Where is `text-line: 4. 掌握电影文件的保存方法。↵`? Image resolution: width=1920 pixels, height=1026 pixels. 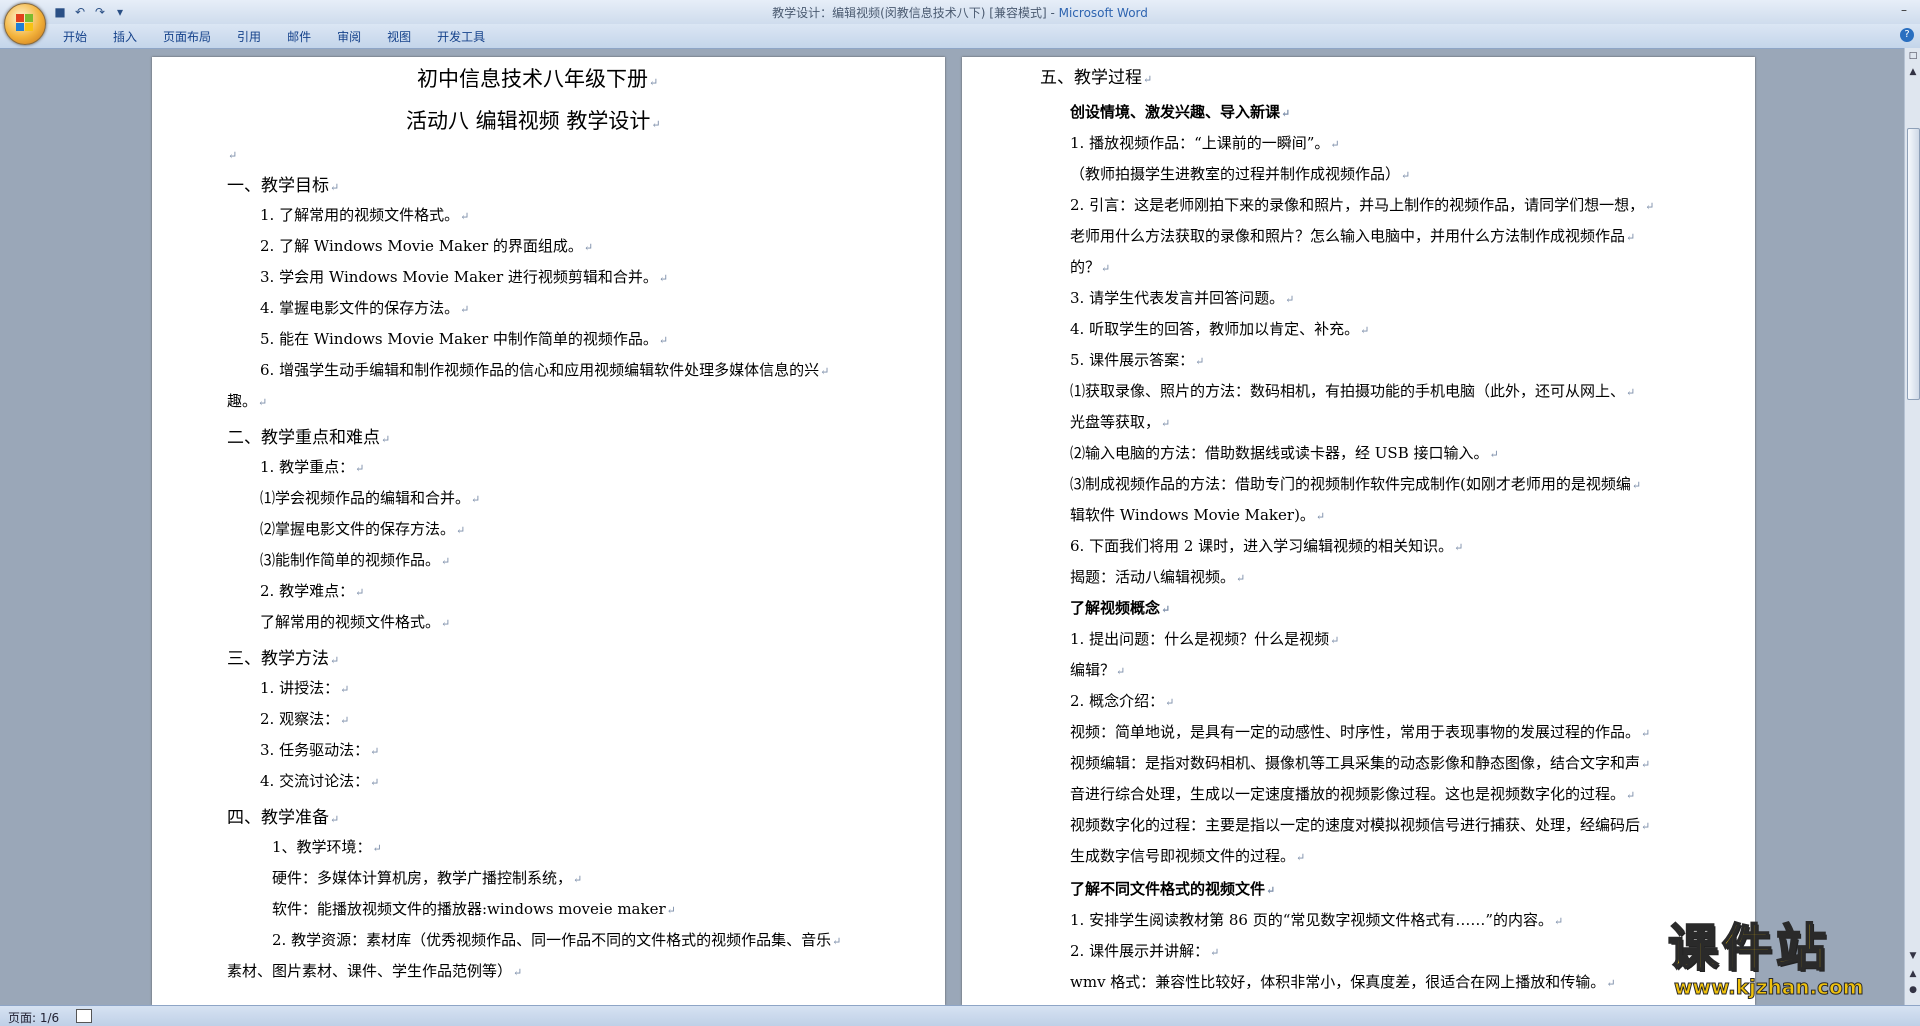 text-line: 4. 掌握电影文件的保存方法。↵ is located at coordinates (365, 308).